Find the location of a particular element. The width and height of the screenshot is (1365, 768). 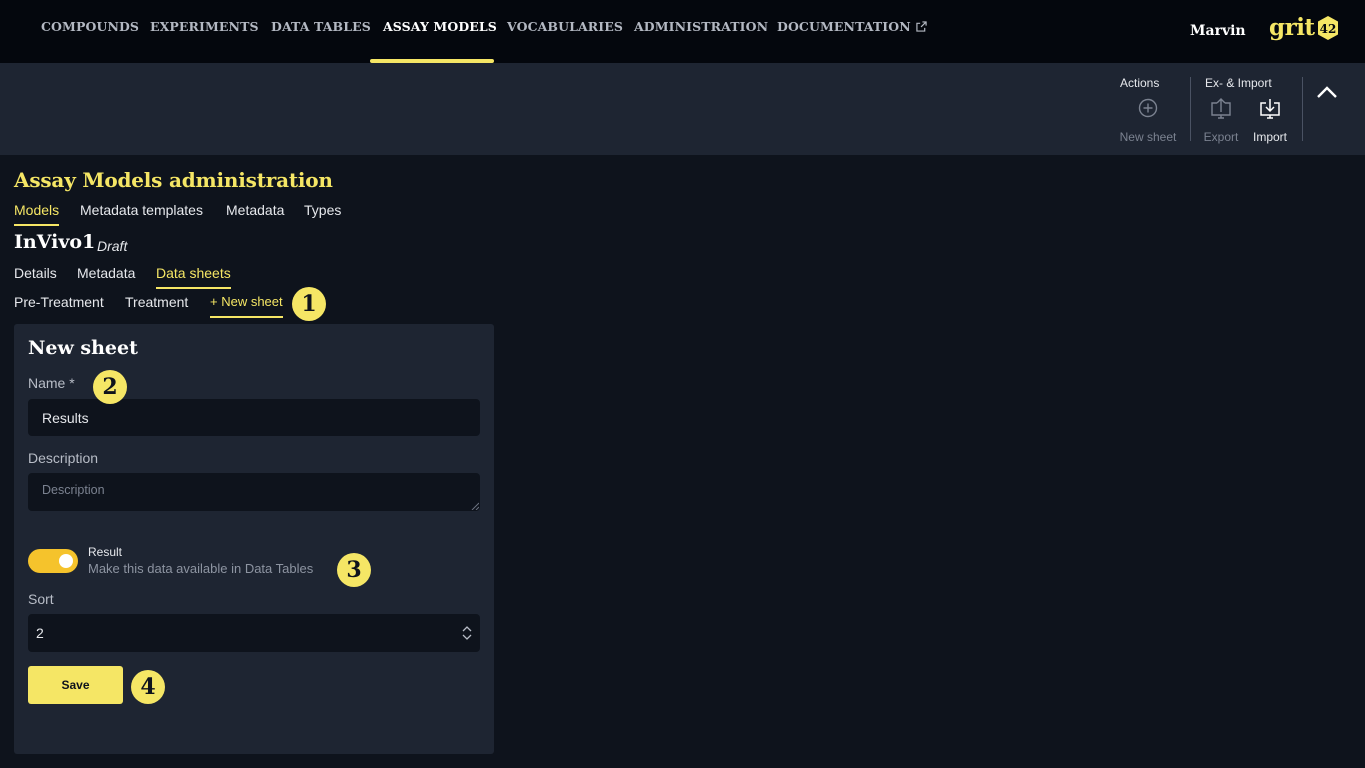

logo-badge-text: 42 is located at coordinates (1327, 29).